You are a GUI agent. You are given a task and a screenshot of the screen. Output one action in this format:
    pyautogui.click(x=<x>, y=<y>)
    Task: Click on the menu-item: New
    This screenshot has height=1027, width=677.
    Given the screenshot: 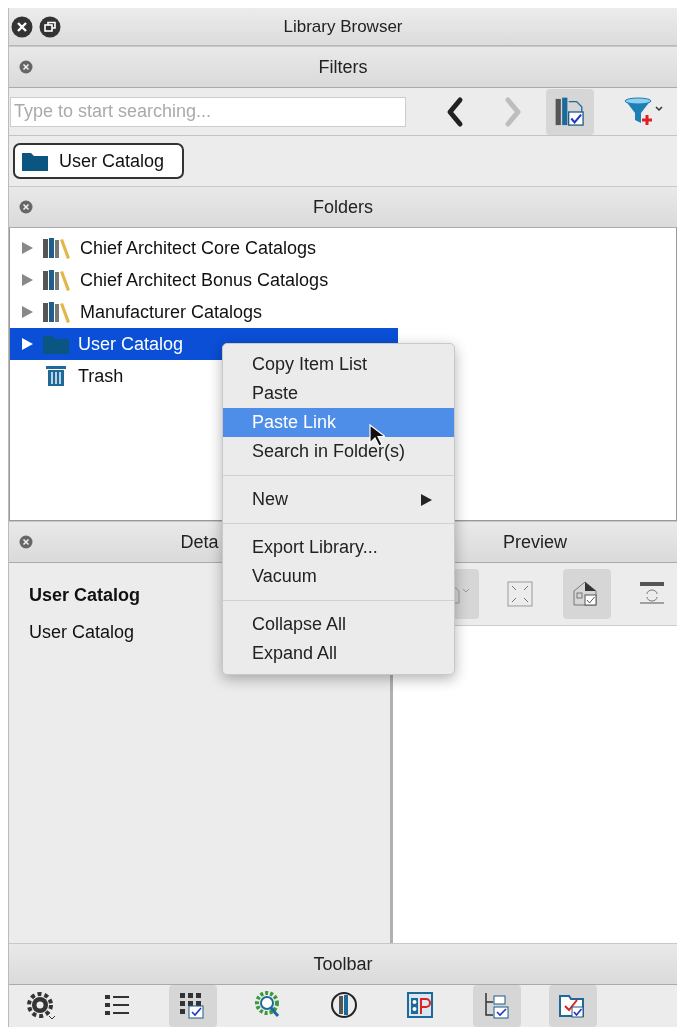 What is the action you would take?
    pyautogui.click(x=338, y=499)
    